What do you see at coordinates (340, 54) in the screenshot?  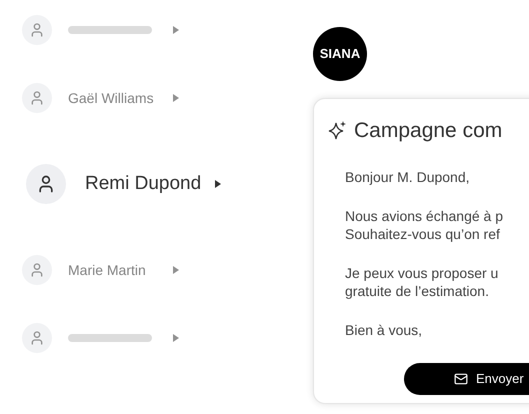 I see `logo: SIANA` at bounding box center [340, 54].